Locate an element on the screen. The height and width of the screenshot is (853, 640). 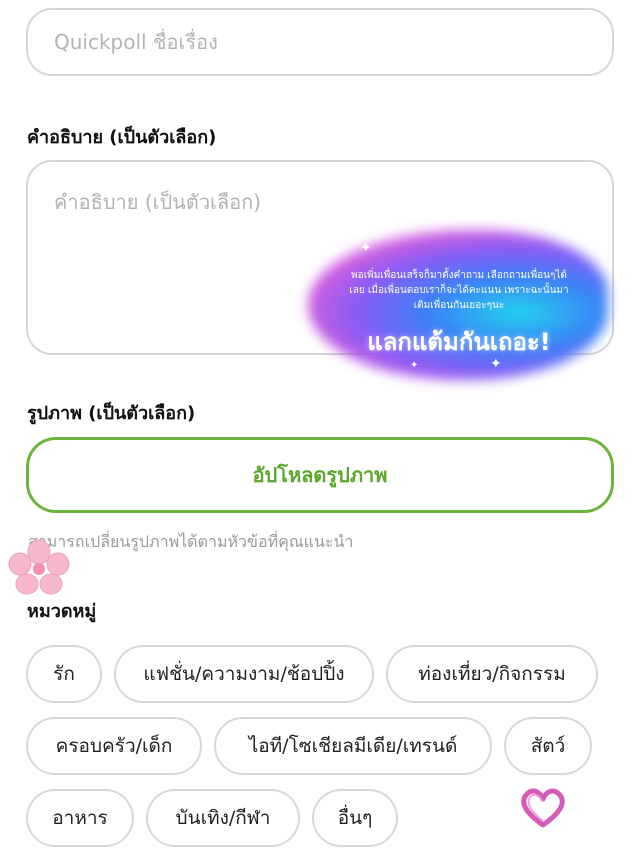
flower-icon is located at coordinates (39, 567).